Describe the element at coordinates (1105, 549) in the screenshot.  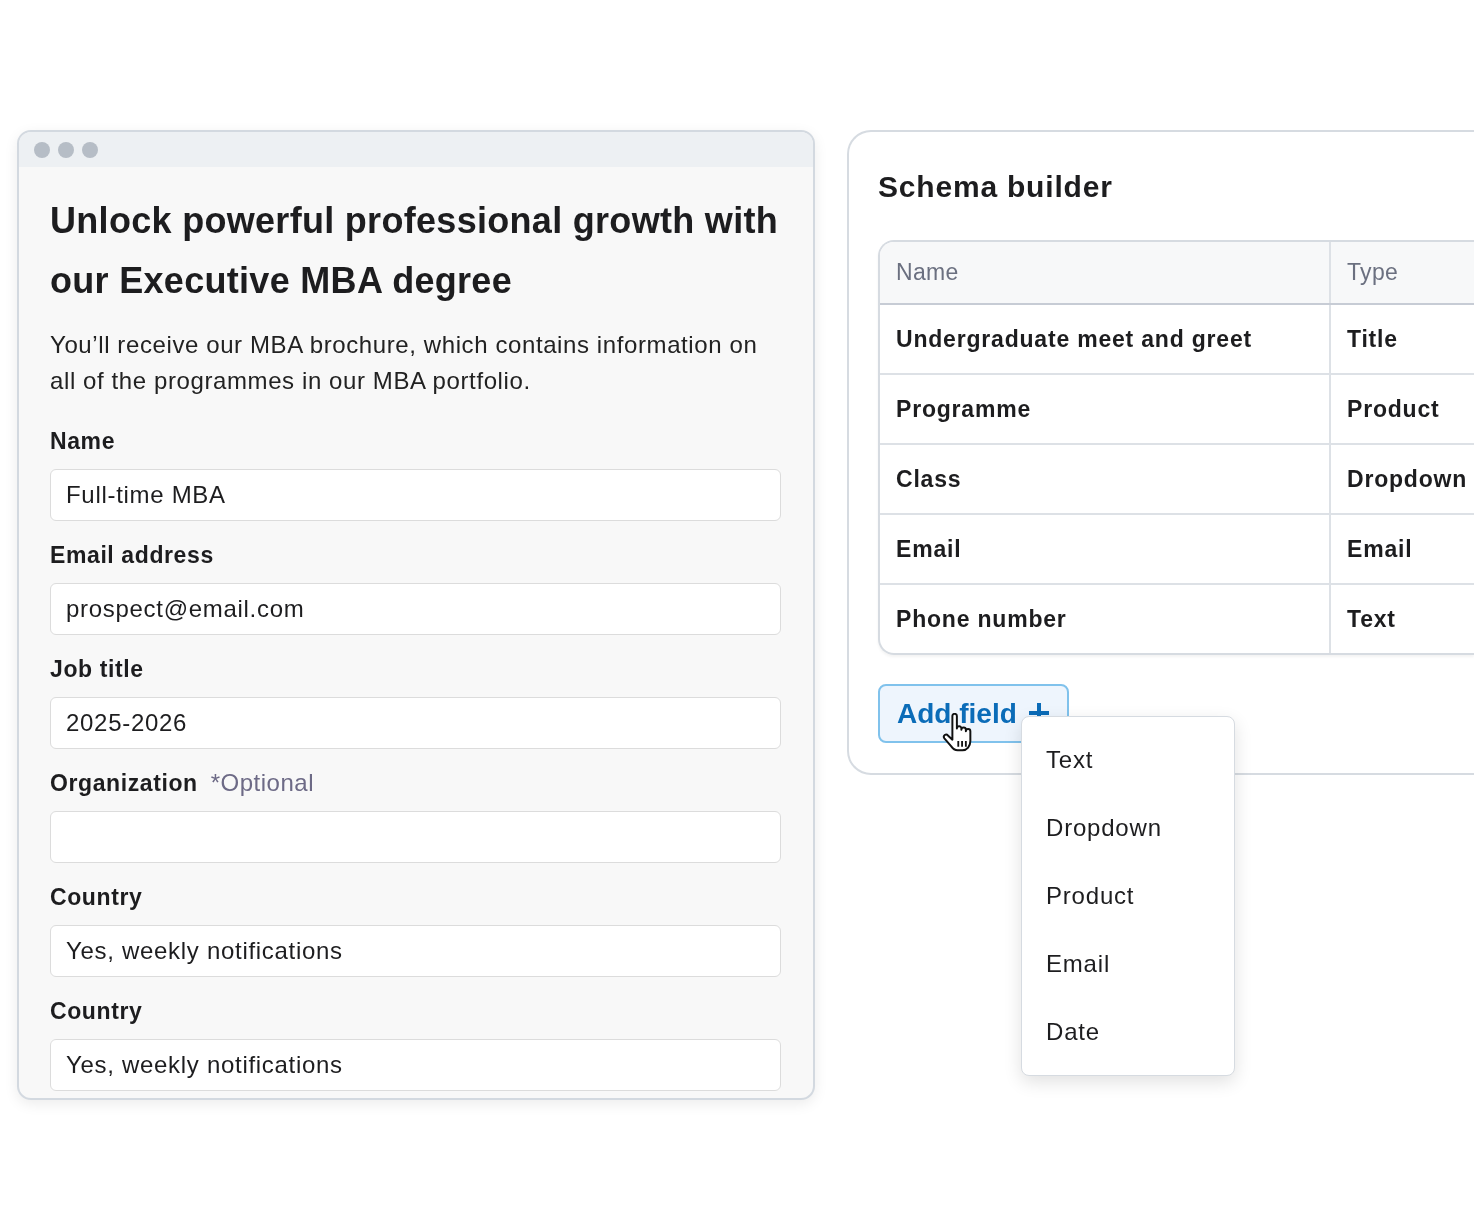
I see `table-cell: Email` at that location.